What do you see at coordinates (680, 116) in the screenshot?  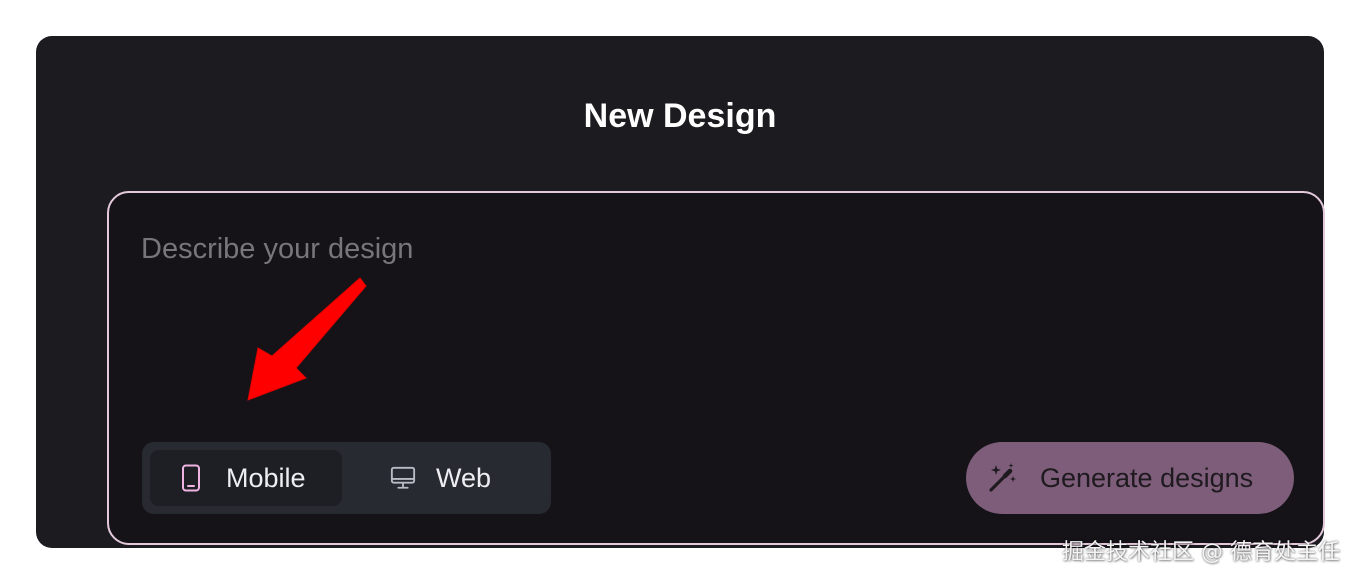 I see `dialog-title: New Design` at bounding box center [680, 116].